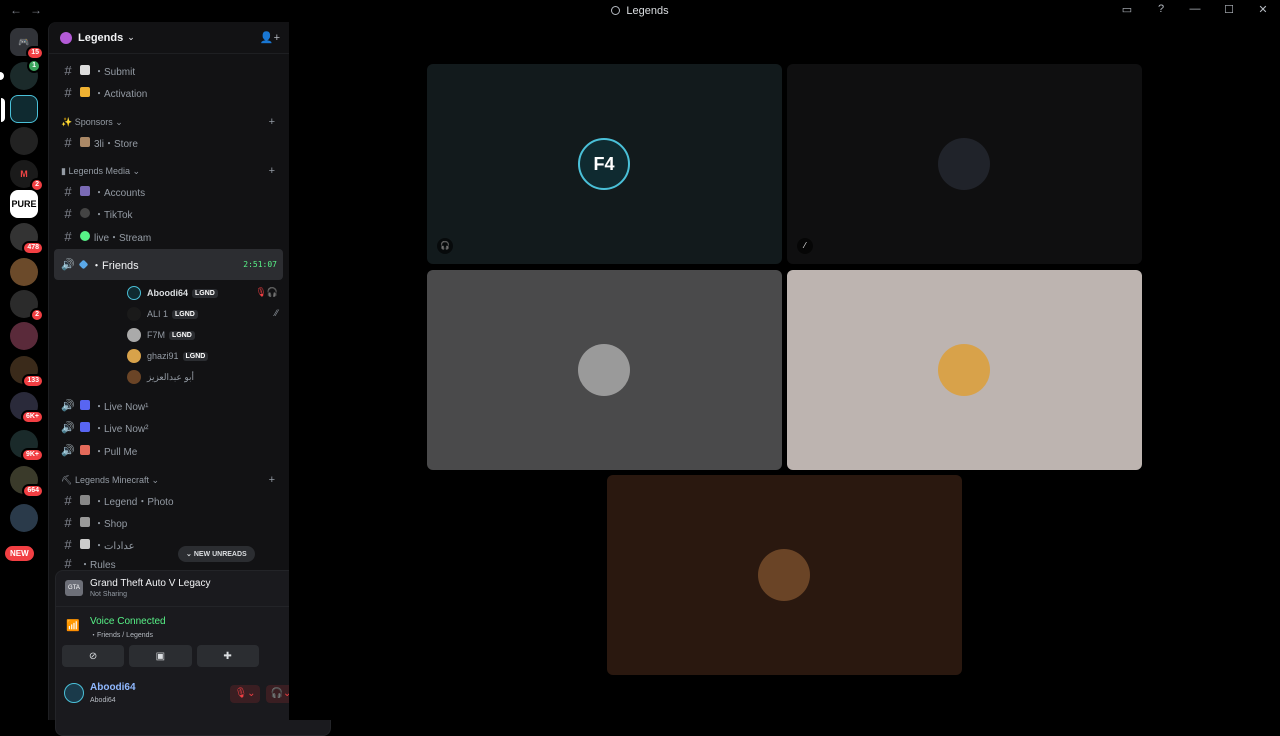  What do you see at coordinates (131, 37) in the screenshot?
I see `chevron-down-icon: ⌄` at bounding box center [131, 37].